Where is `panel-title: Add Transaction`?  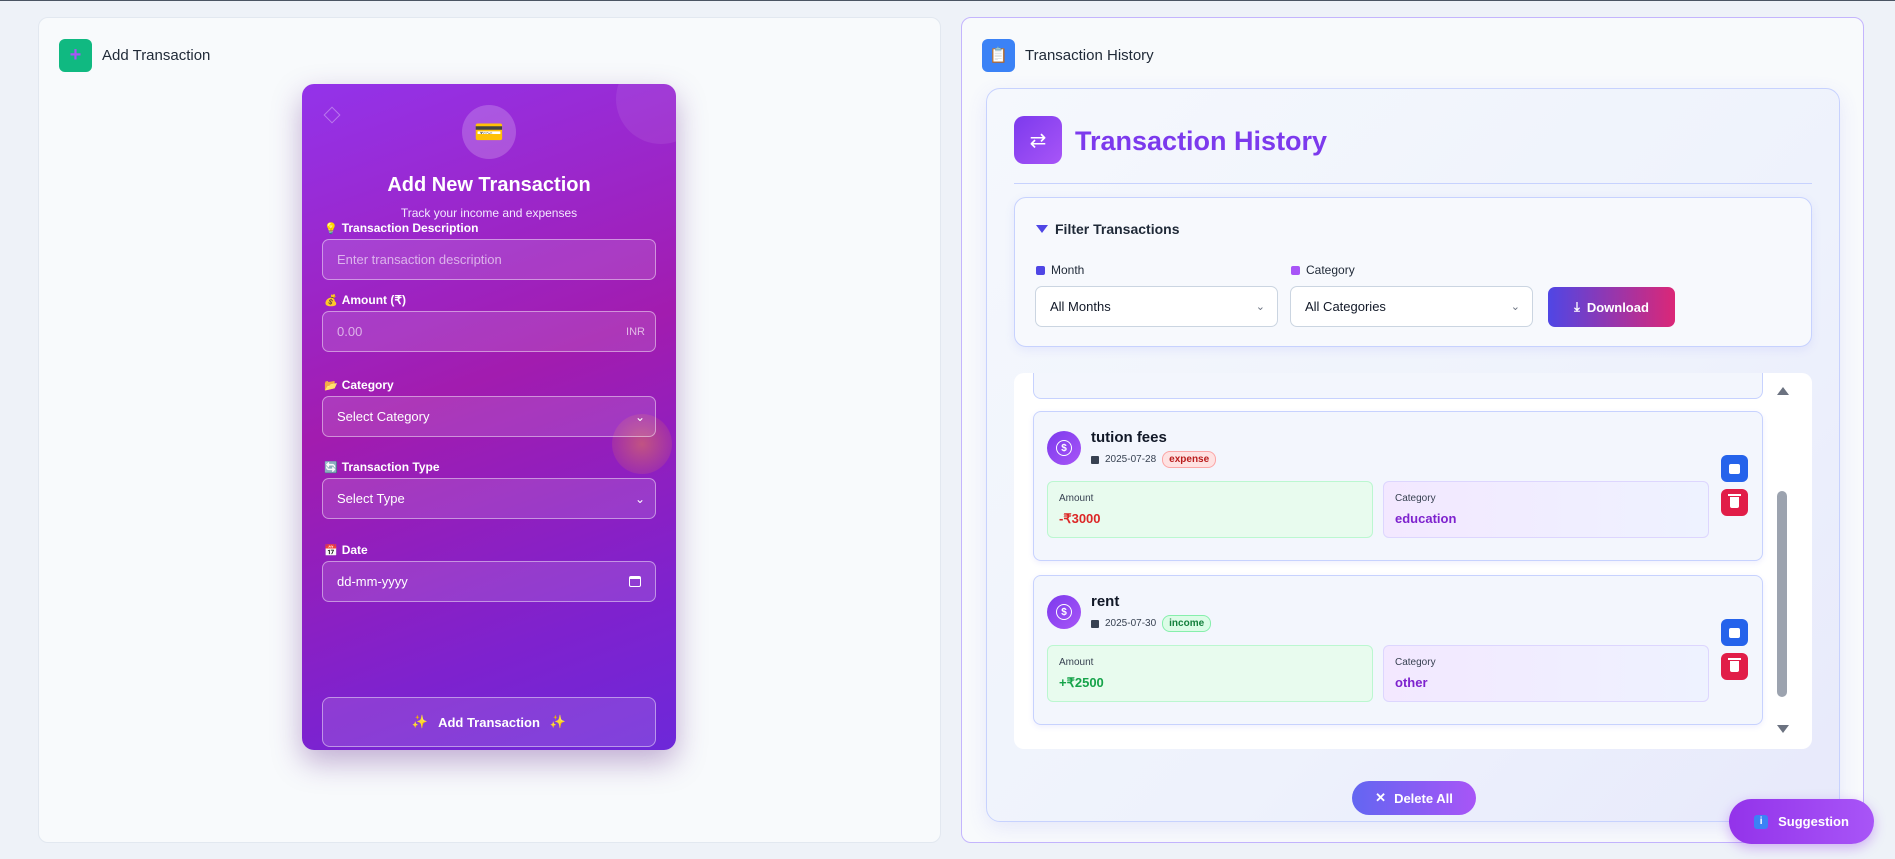
panel-title: Add Transaction is located at coordinates (156, 55).